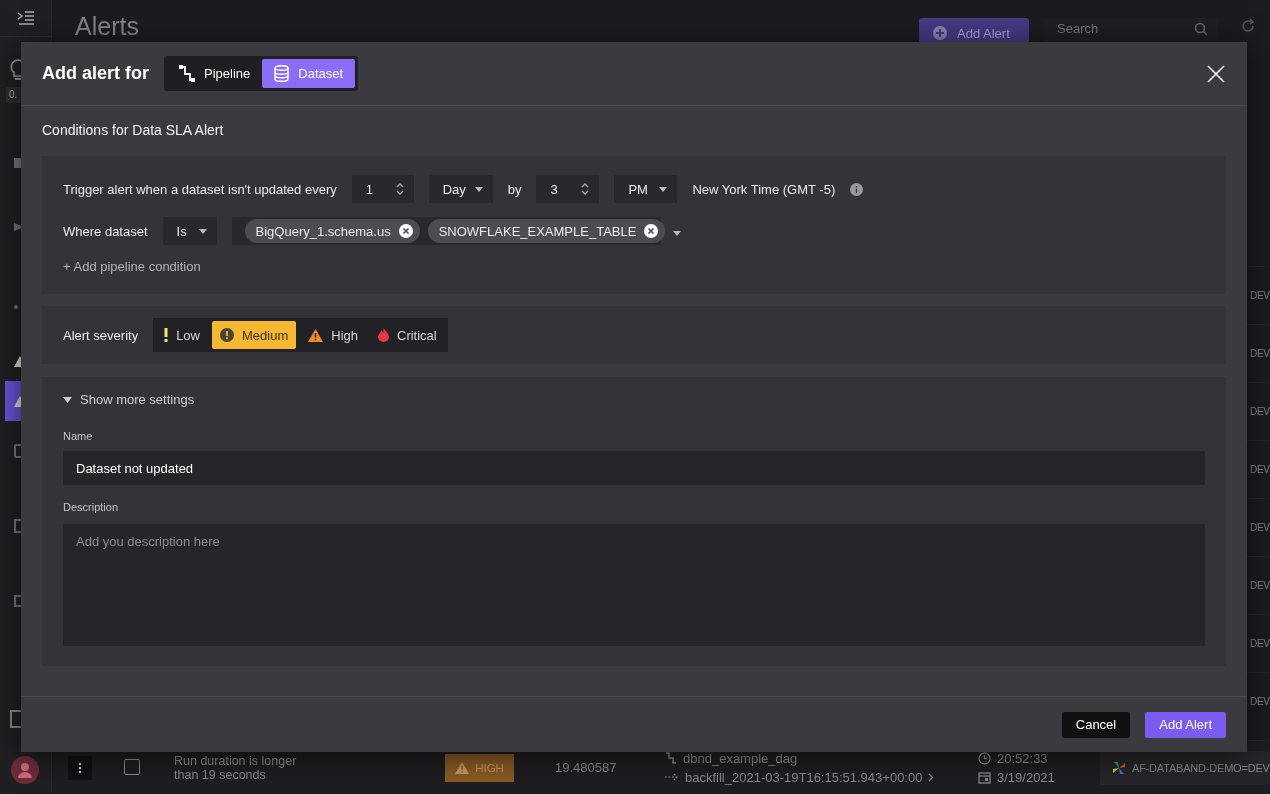 This screenshot has width=1270, height=794. Describe the element at coordinates (984, 758) in the screenshot. I see `clock-icon` at that location.